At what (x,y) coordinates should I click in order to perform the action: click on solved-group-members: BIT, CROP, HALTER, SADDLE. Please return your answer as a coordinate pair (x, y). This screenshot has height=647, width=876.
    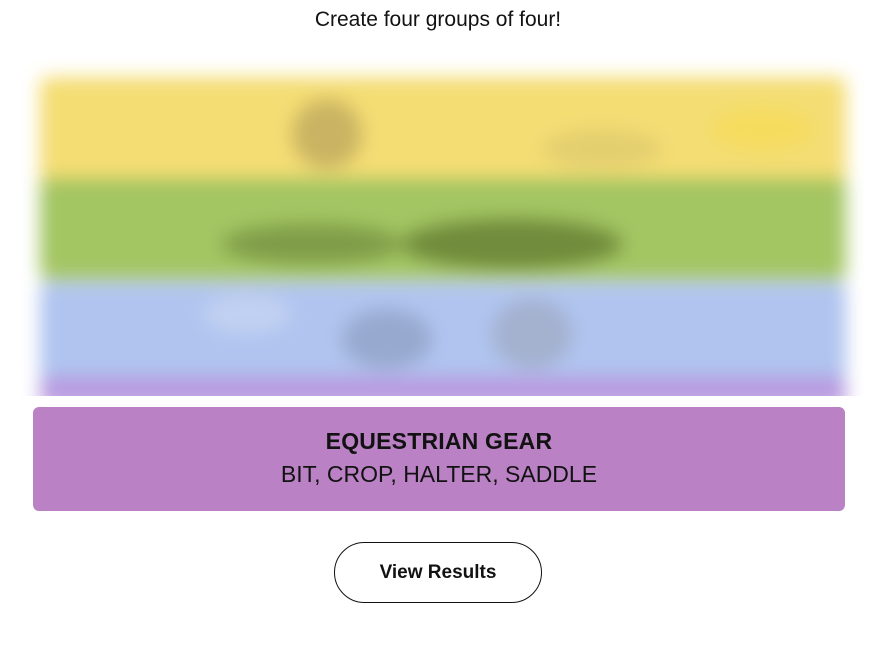
    Looking at the image, I should click on (439, 474).